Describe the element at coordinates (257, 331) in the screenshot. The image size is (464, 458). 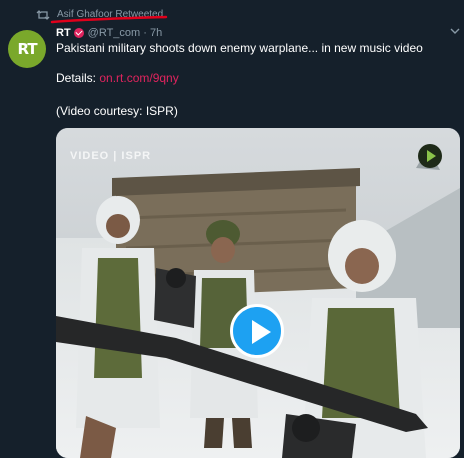
I see `play-button` at that location.